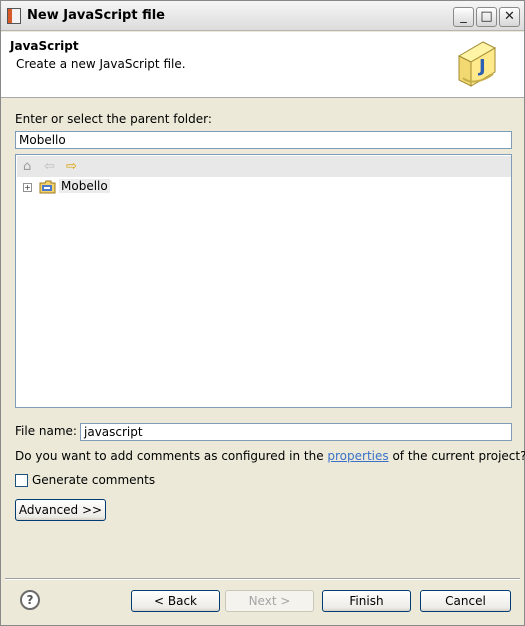 Image resolution: width=525 pixels, height=626 pixels. What do you see at coordinates (296, 432) in the screenshot?
I see `file-name-input: javascript` at bounding box center [296, 432].